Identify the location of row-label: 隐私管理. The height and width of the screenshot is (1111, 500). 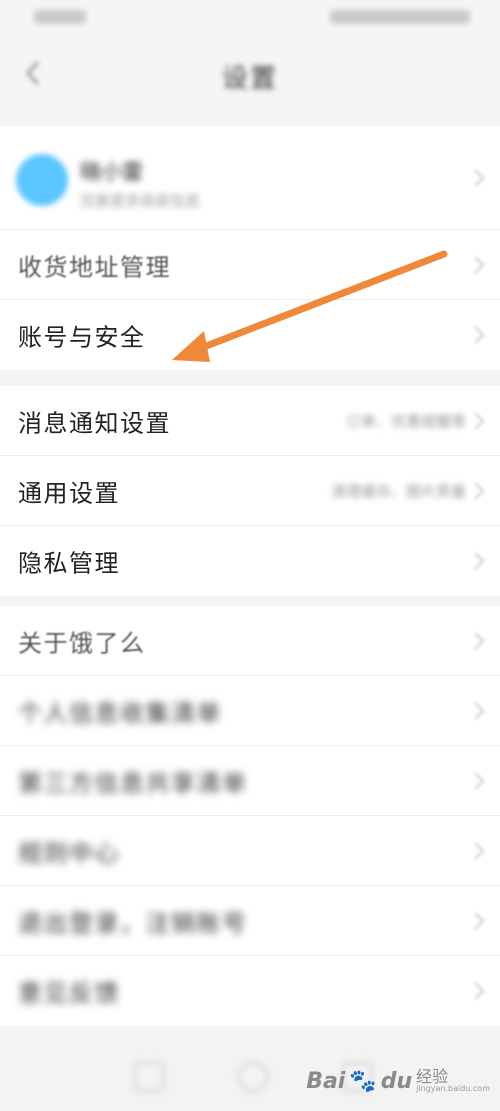
(69, 563).